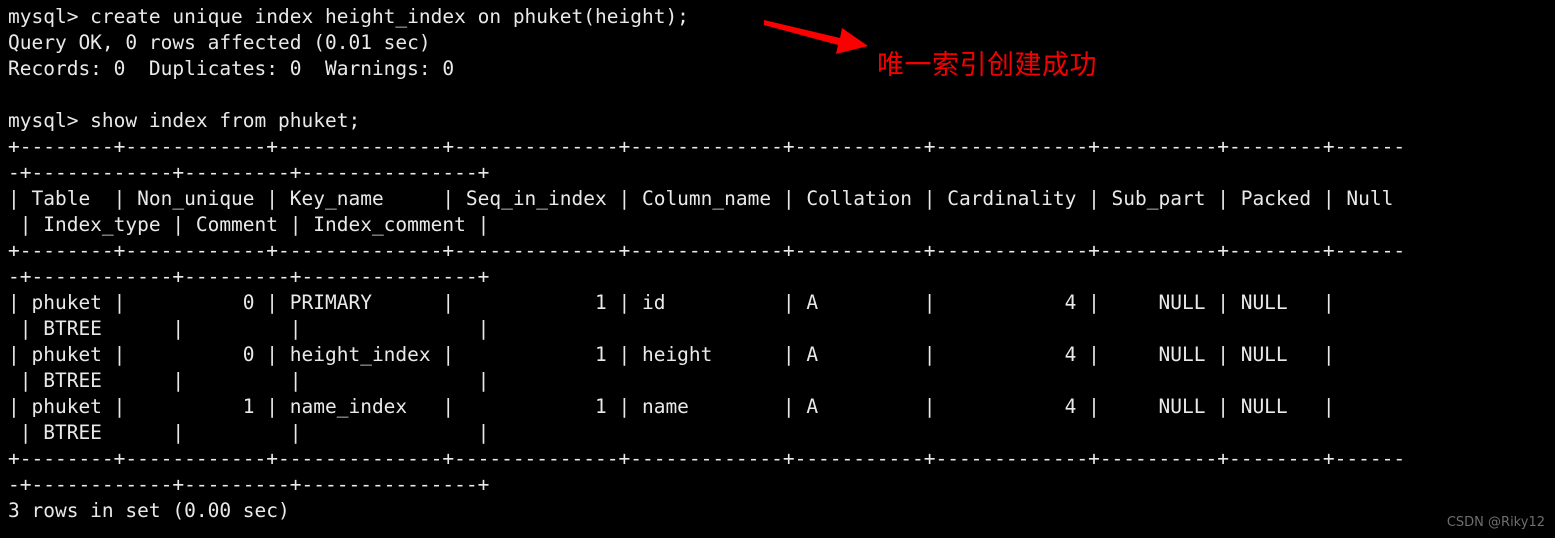 The height and width of the screenshot is (538, 1555). What do you see at coordinates (1495, 522) in the screenshot?
I see `watermark-label: CSDN @Riky12` at bounding box center [1495, 522].